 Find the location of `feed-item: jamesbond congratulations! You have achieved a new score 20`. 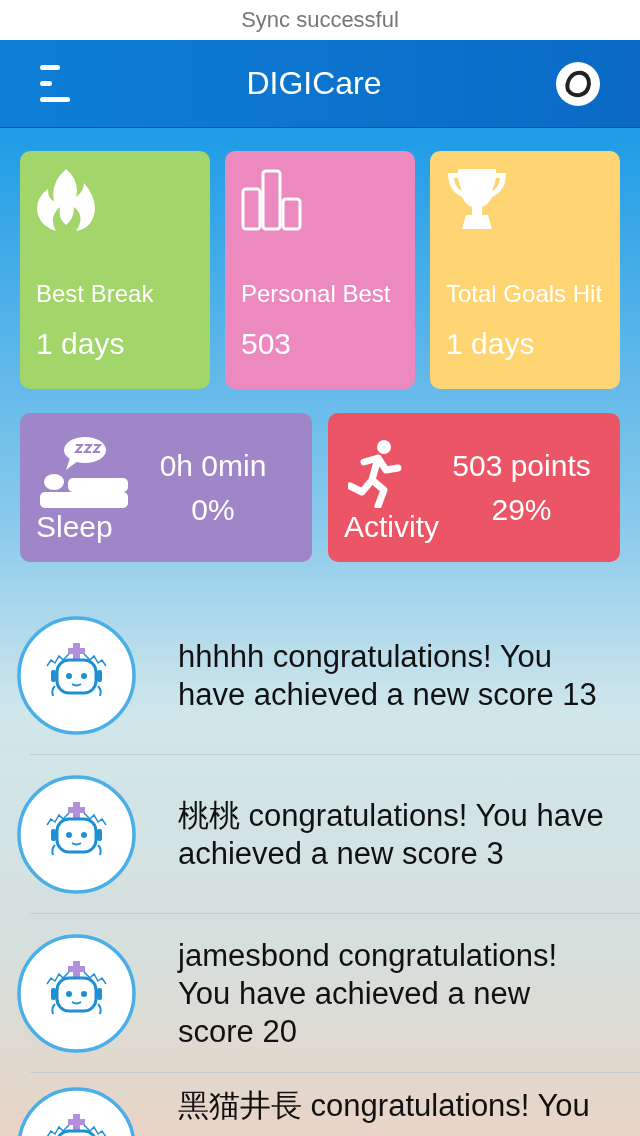

feed-item: jamesbond congratulations! You have achieved a new score 20 is located at coordinates (320, 993).